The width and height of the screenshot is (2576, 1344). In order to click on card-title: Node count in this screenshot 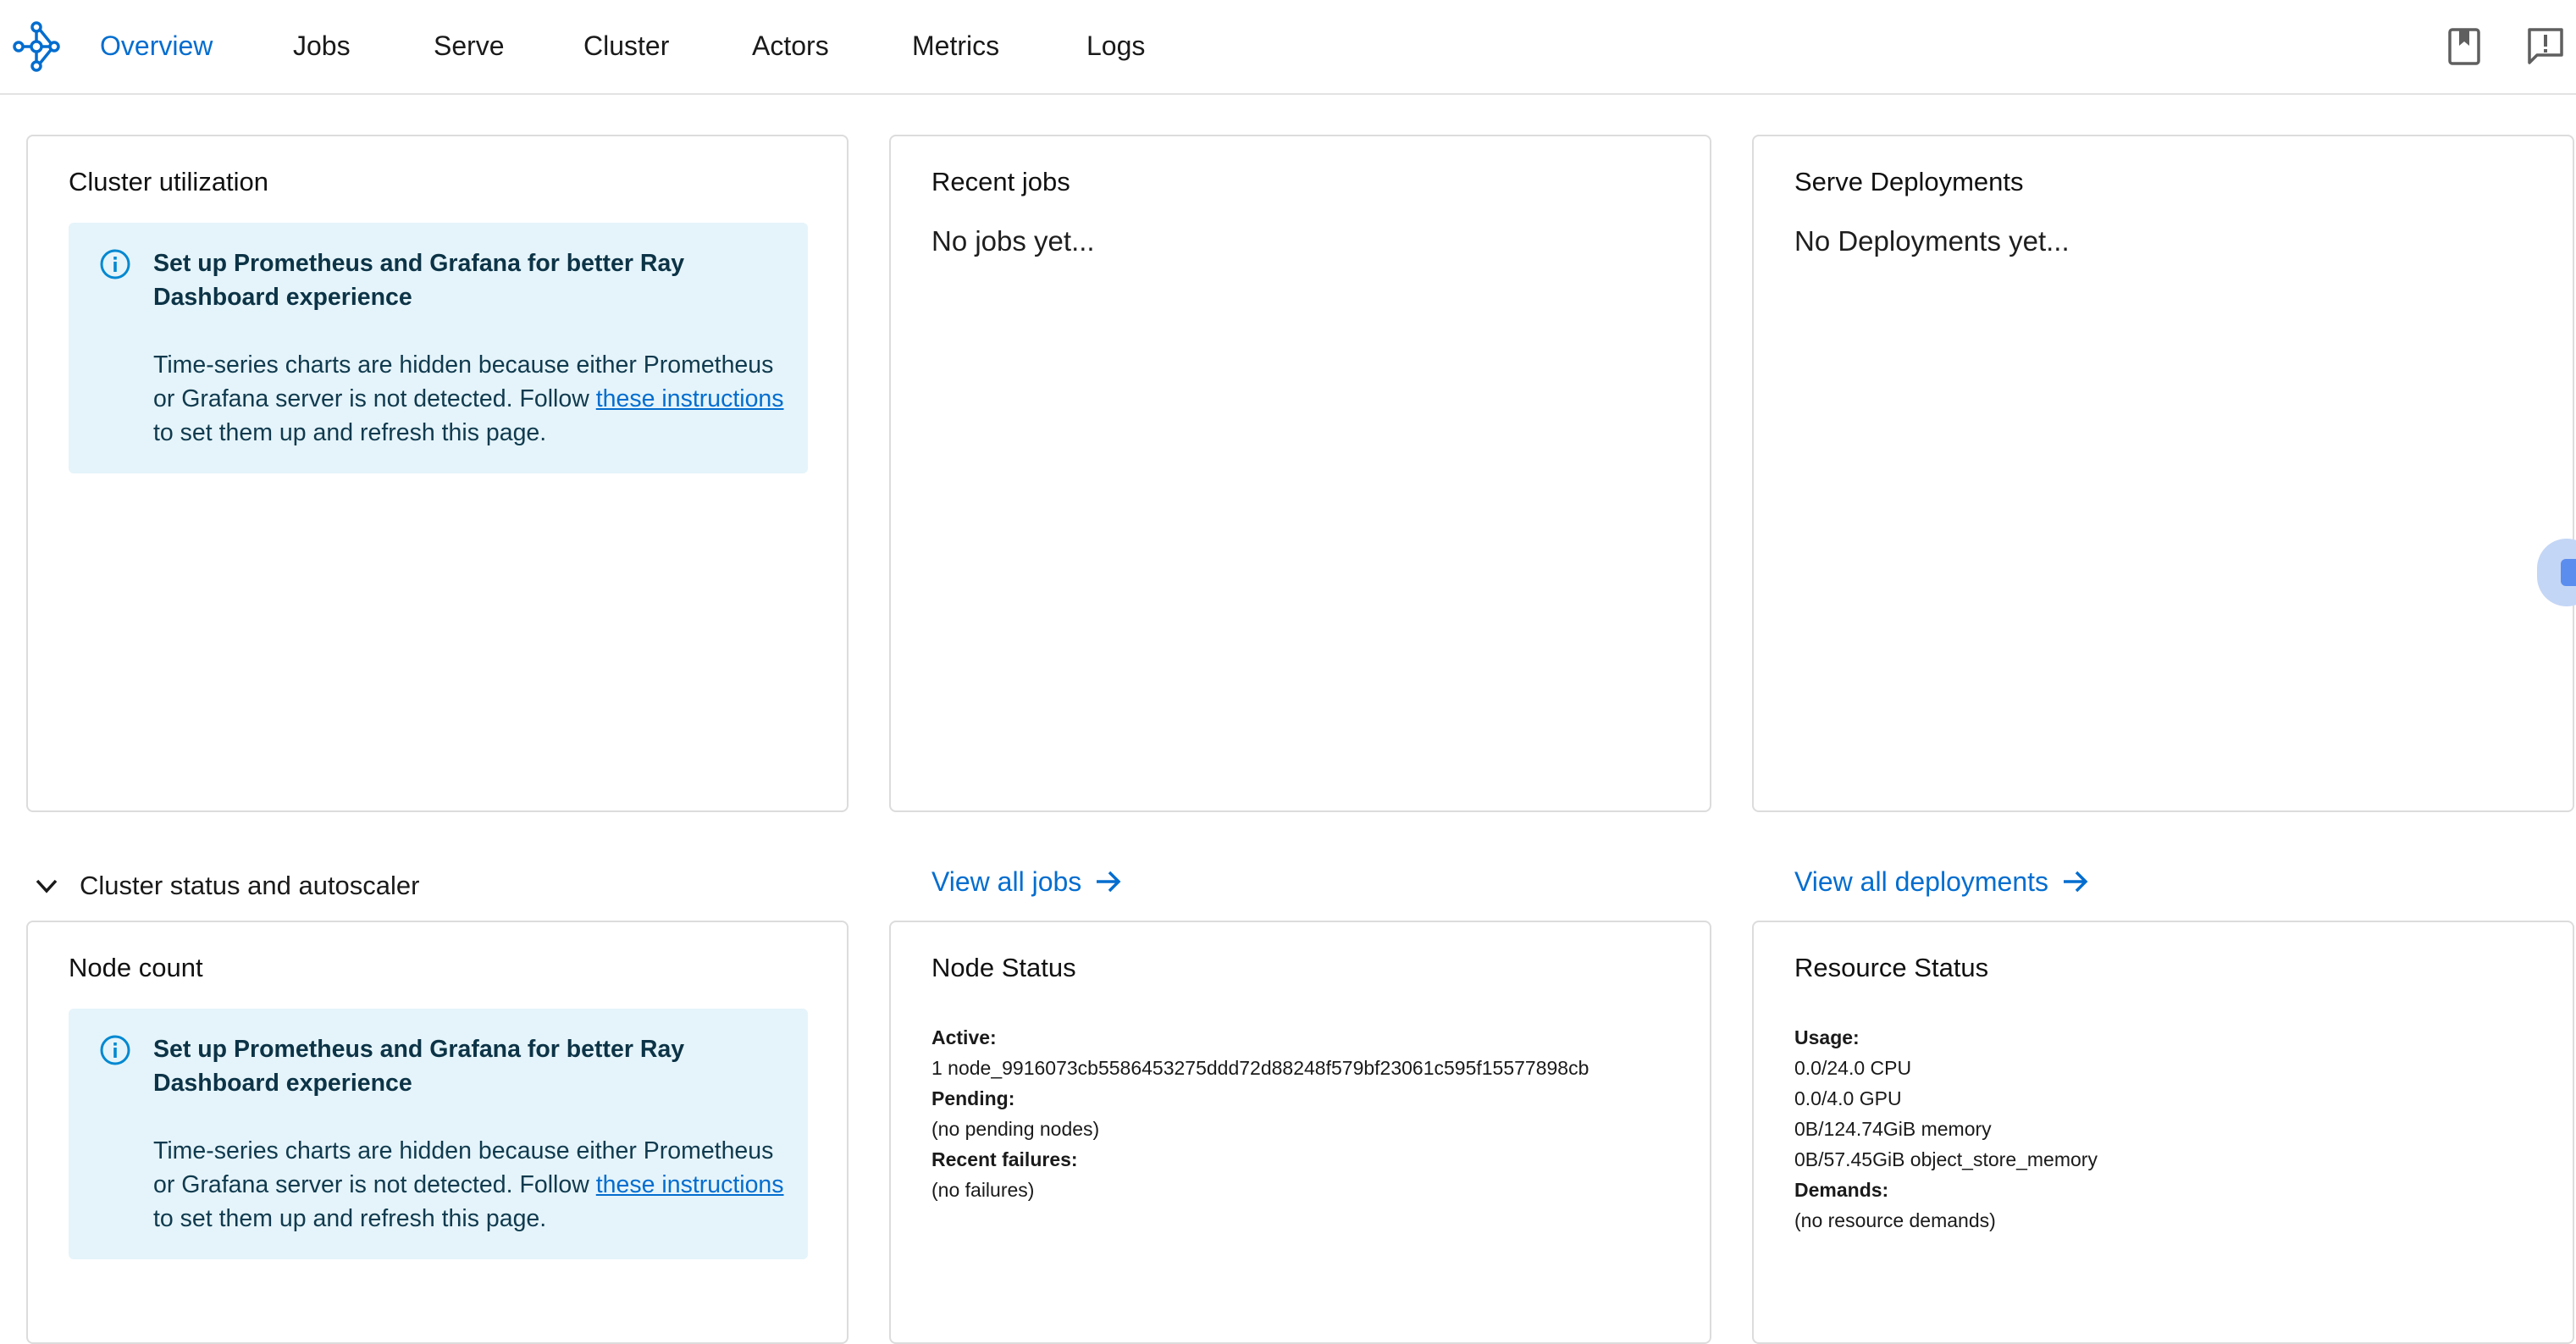, I will do `click(136, 967)`.